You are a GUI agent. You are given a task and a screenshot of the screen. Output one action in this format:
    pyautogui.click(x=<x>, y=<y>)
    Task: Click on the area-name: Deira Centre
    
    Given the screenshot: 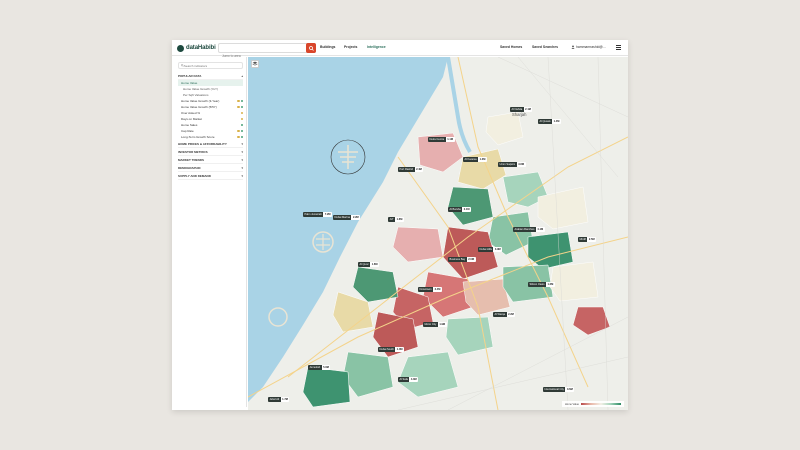 What is the action you would take?
    pyautogui.click(x=437, y=139)
    